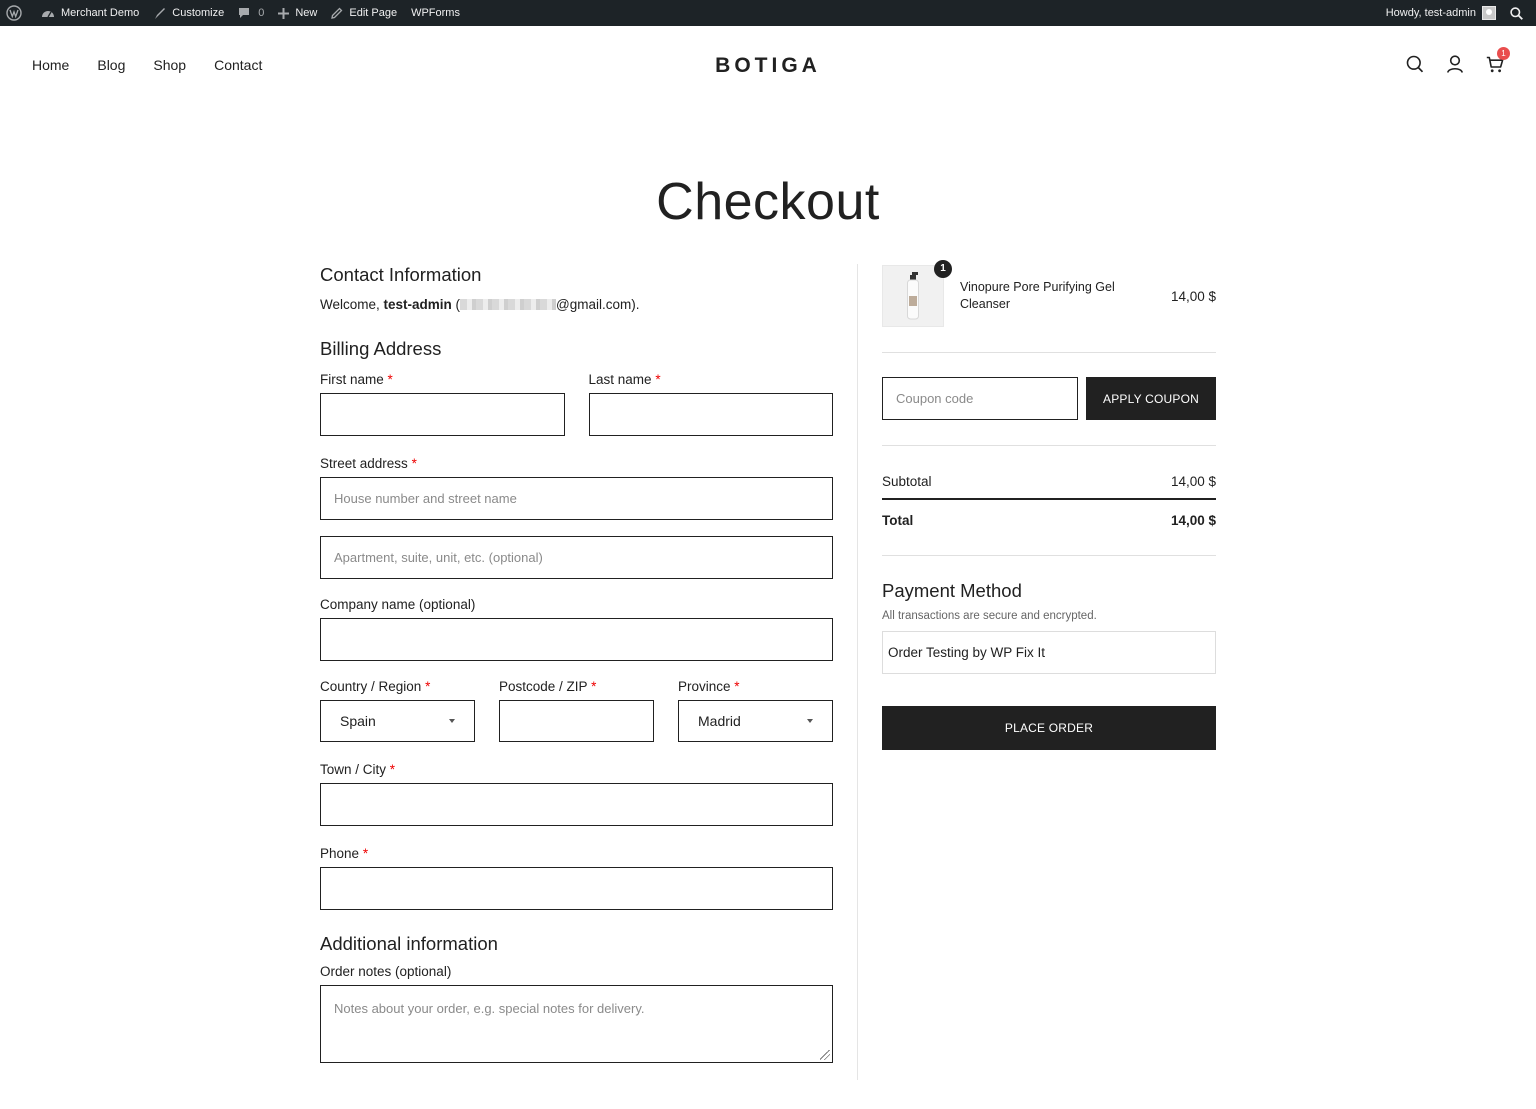  I want to click on customize-label: Customize, so click(198, 13).